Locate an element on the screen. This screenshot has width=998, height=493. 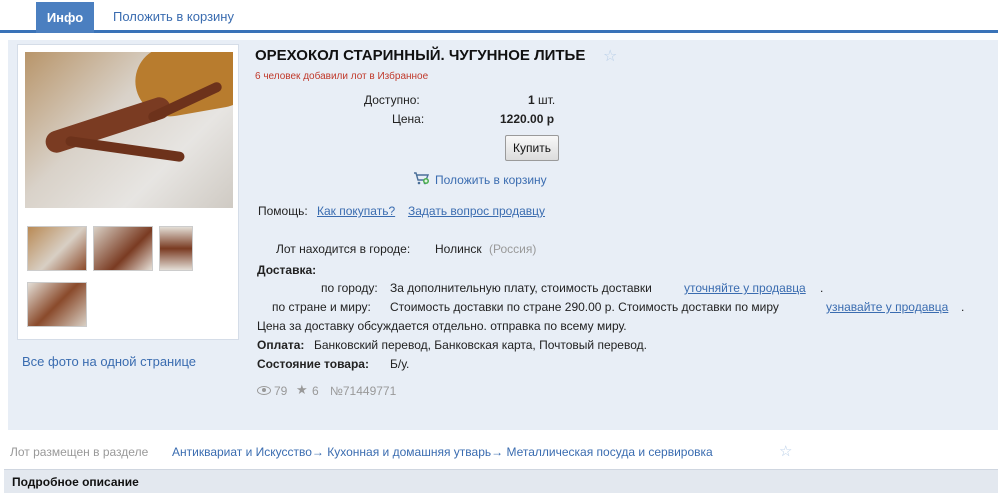
tab-add-to-cart: Положить в корзину is located at coordinates (173, 16).